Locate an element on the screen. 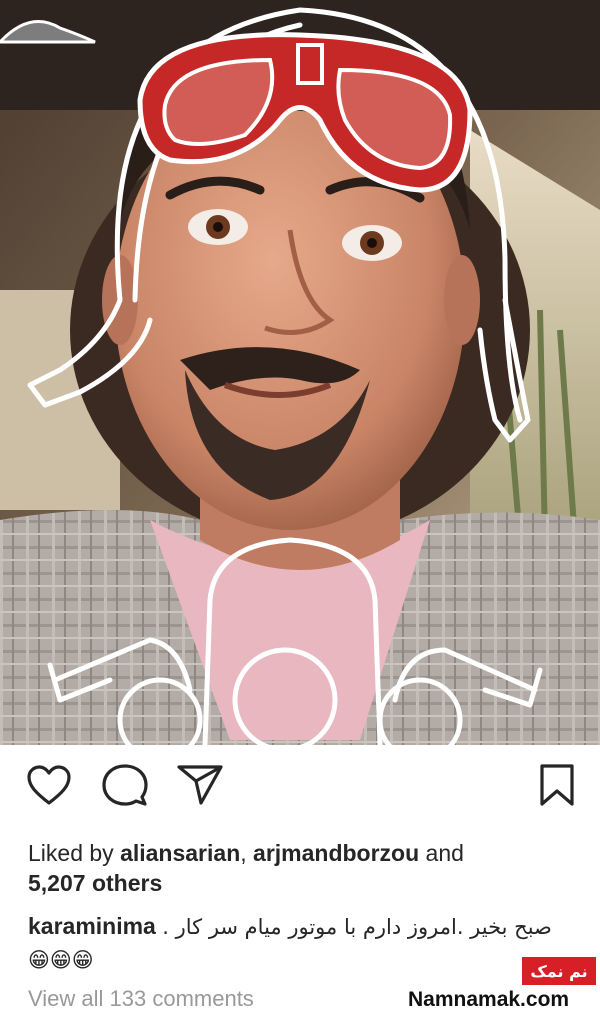 This screenshot has height=1019, width=600. liker-username: arjmandborzou is located at coordinates (336, 853).